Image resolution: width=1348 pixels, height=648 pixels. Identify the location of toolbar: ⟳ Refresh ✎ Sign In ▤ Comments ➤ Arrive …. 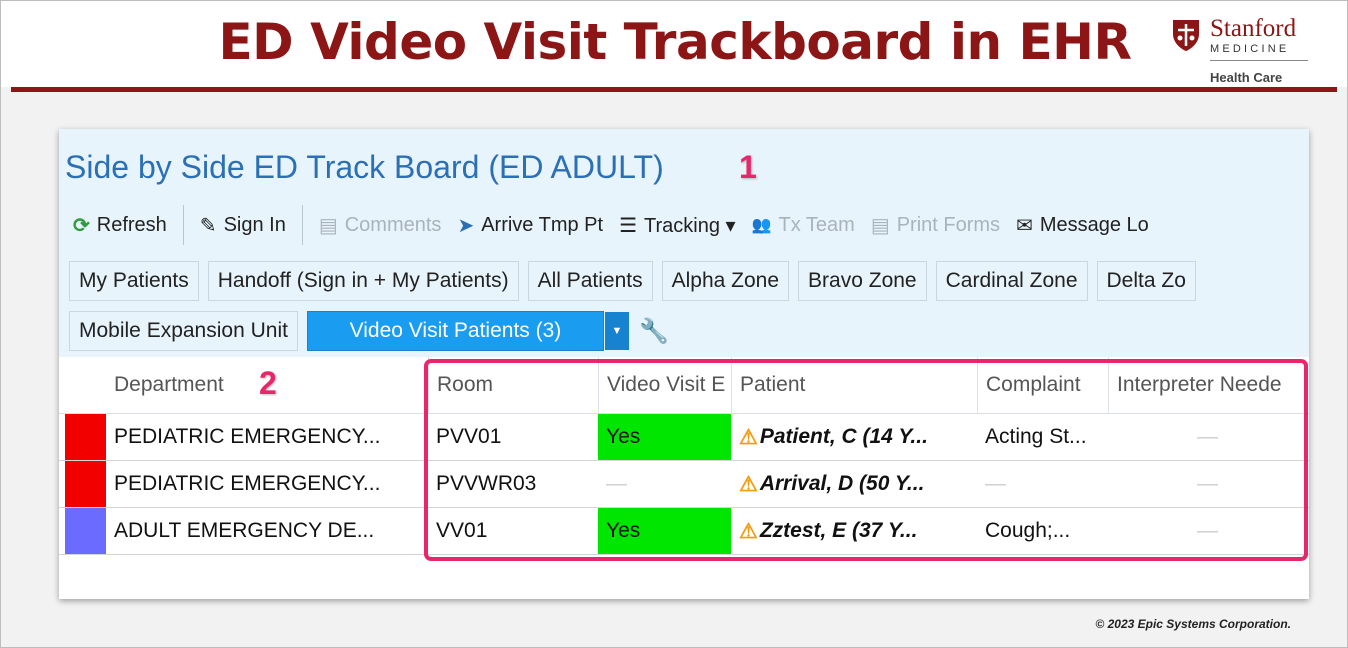
(619, 225).